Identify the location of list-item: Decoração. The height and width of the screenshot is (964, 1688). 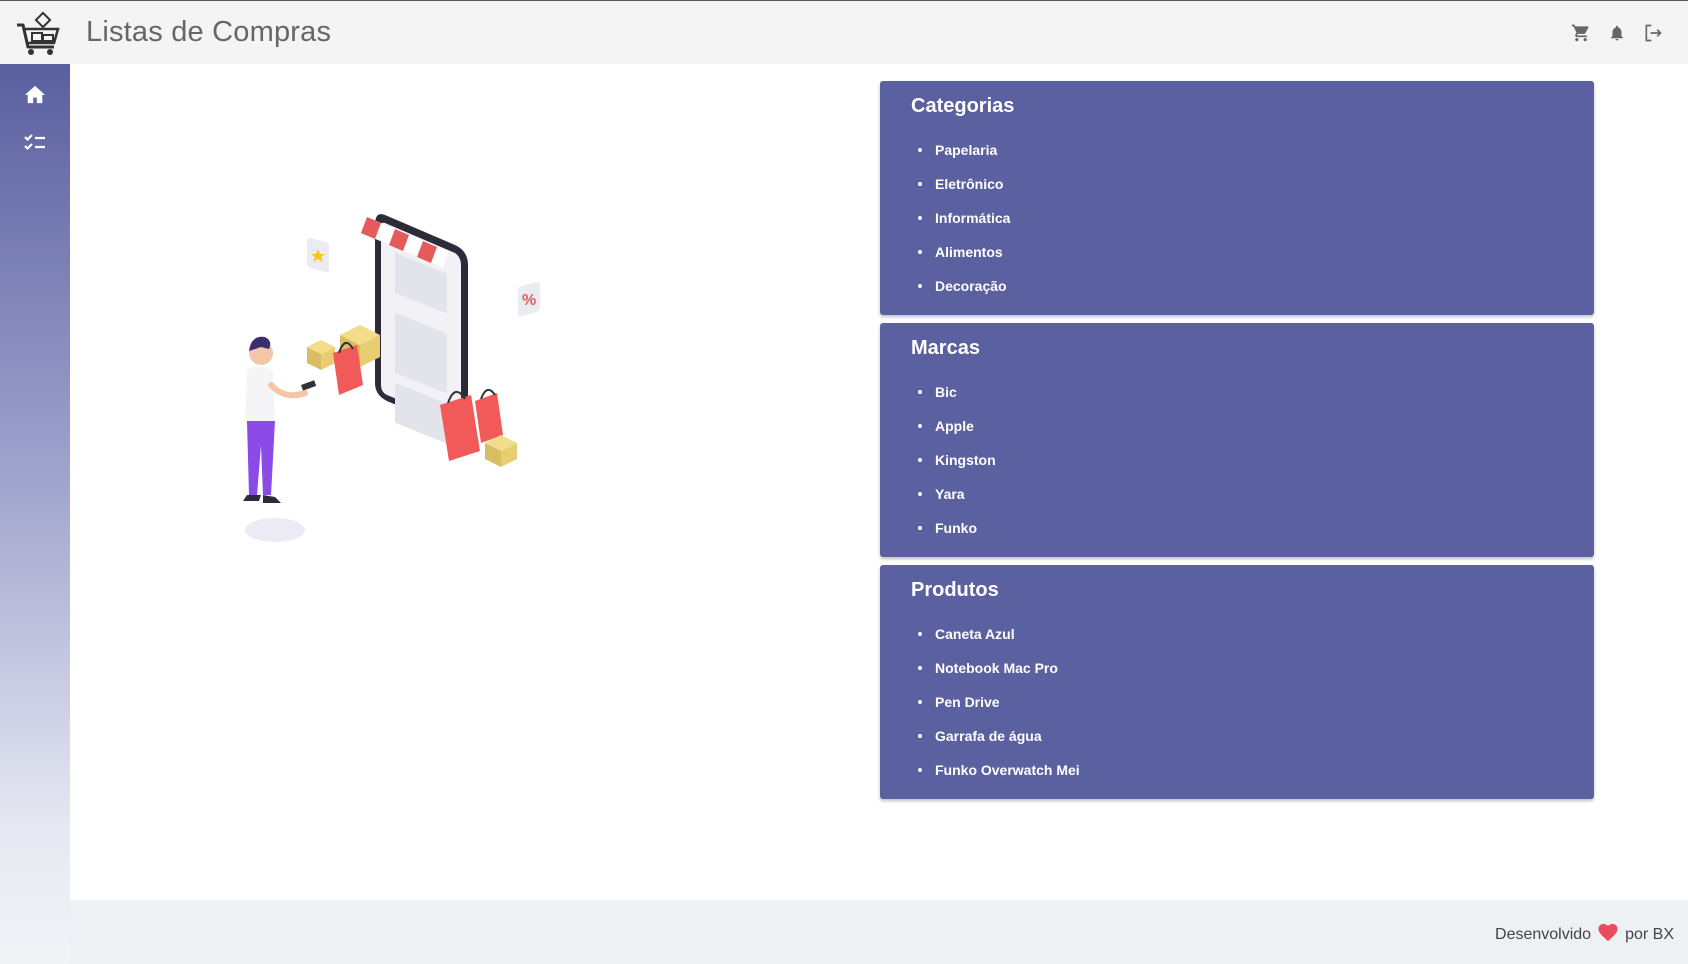
(960, 294).